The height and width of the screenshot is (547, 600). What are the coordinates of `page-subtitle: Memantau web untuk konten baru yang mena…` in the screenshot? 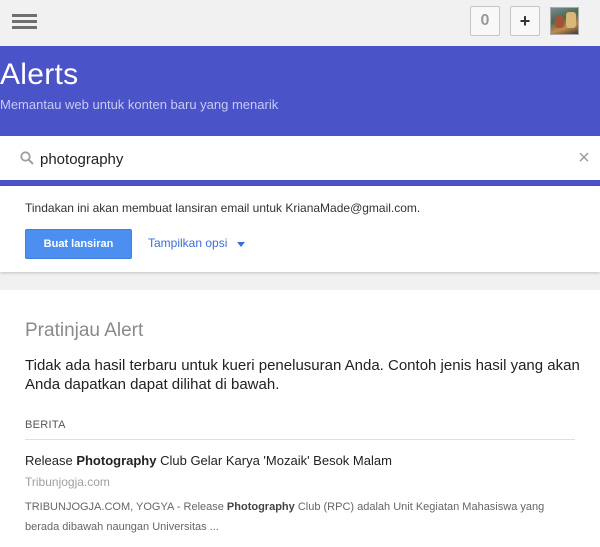 It's located at (139, 104).